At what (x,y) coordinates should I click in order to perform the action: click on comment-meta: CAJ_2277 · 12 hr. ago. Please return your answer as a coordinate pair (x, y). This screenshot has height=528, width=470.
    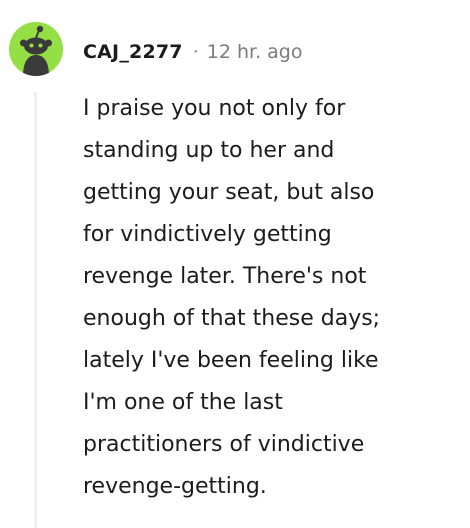
    Looking at the image, I should click on (192, 52).